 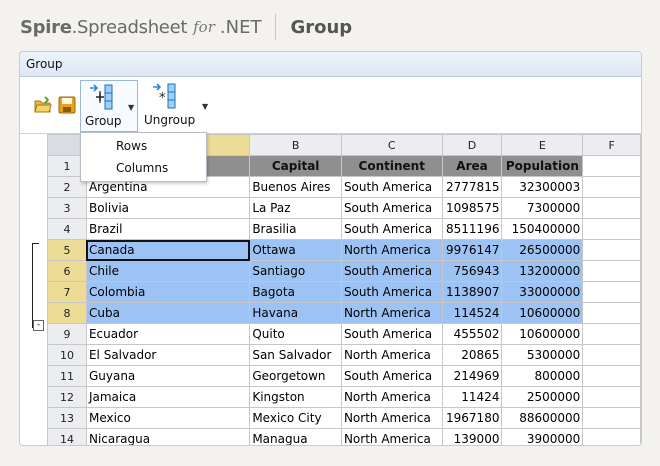 I want to click on menu-item-columns: Columns, so click(x=143, y=168).